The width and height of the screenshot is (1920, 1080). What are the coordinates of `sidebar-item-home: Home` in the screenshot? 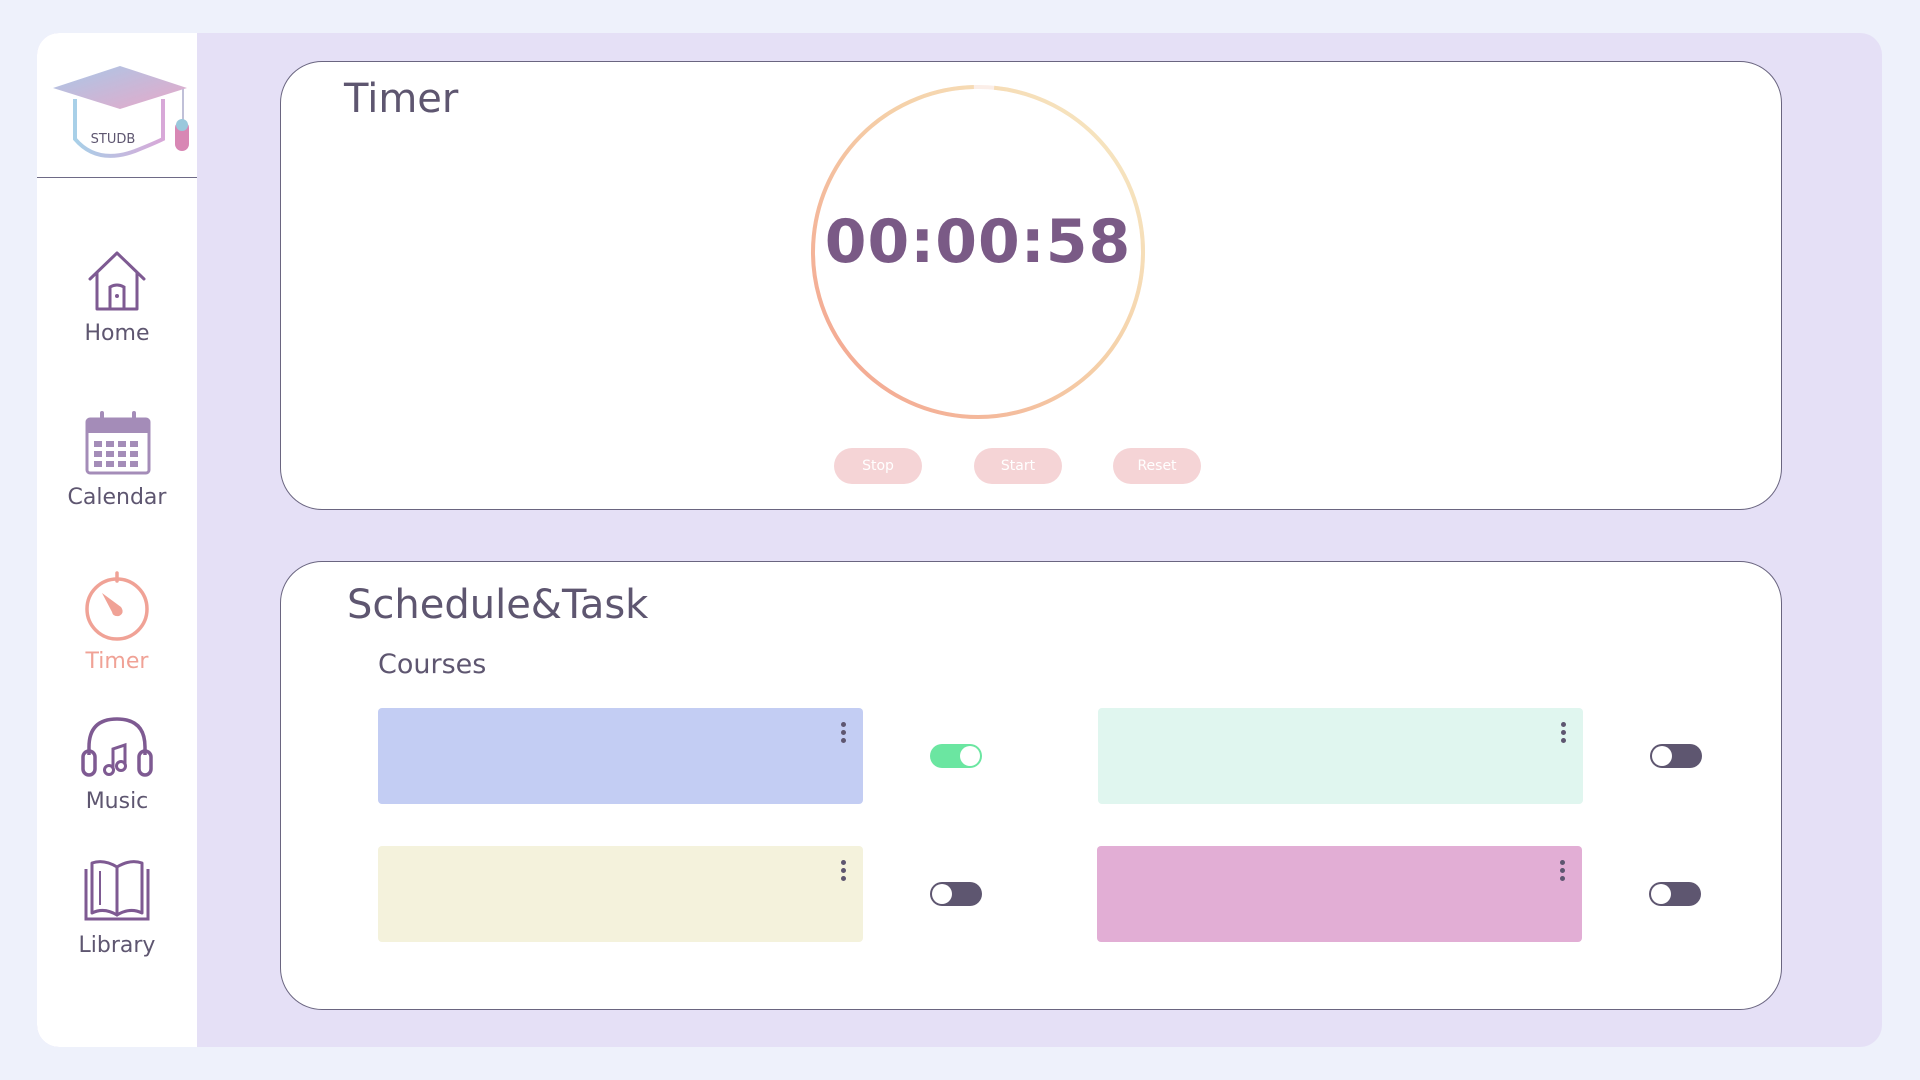 It's located at (117, 295).